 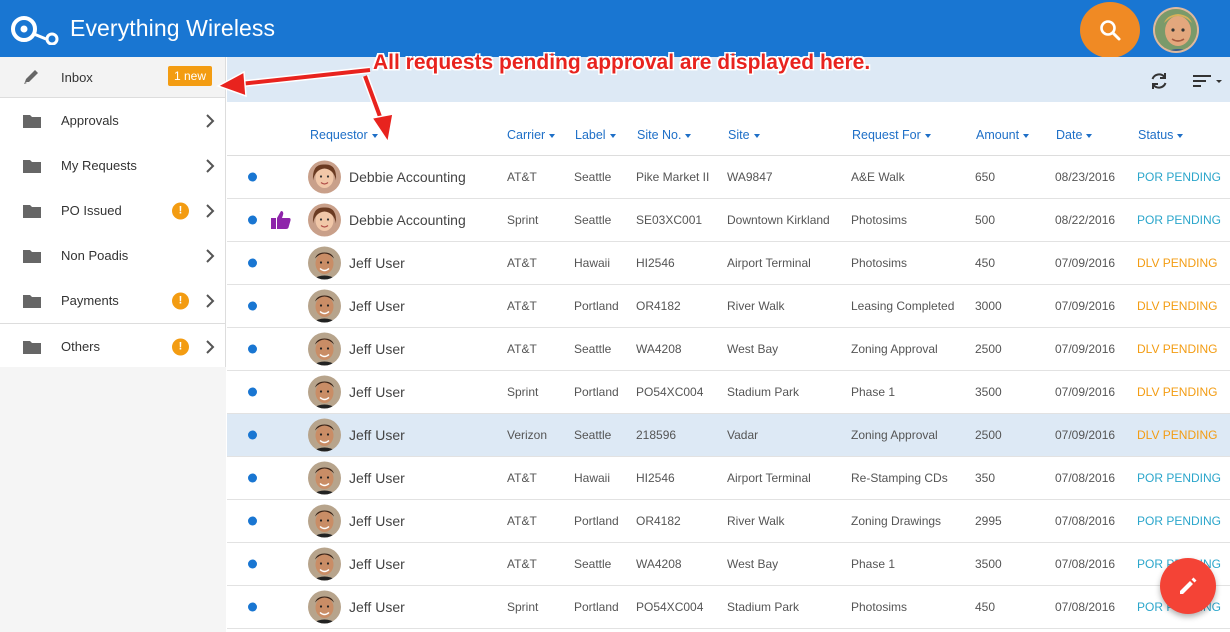 I want to click on sidebar-empty-area, so click(x=113, y=499).